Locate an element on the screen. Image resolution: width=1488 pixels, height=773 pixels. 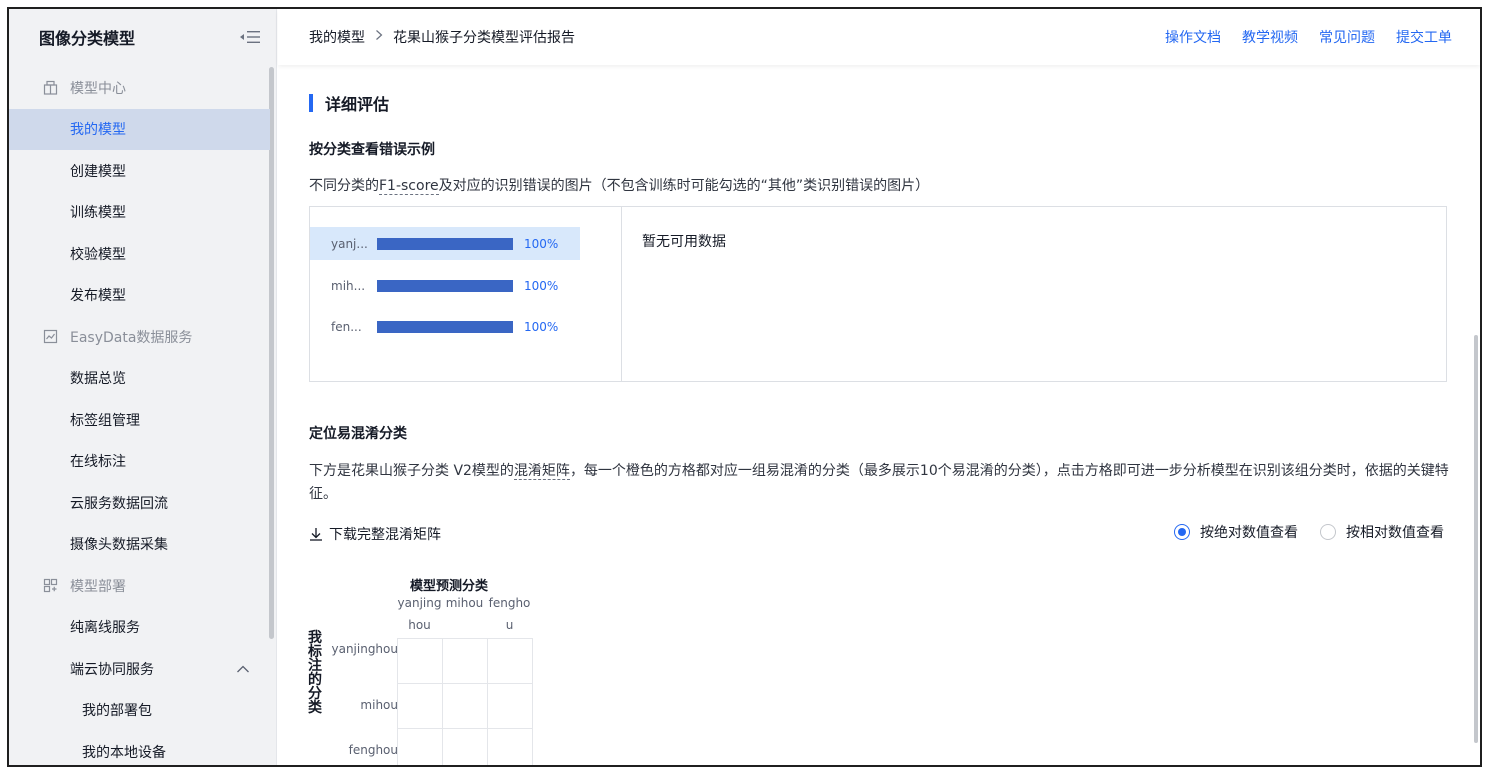
sidebar-item-publish-model: 发布模型 is located at coordinates (139, 296).